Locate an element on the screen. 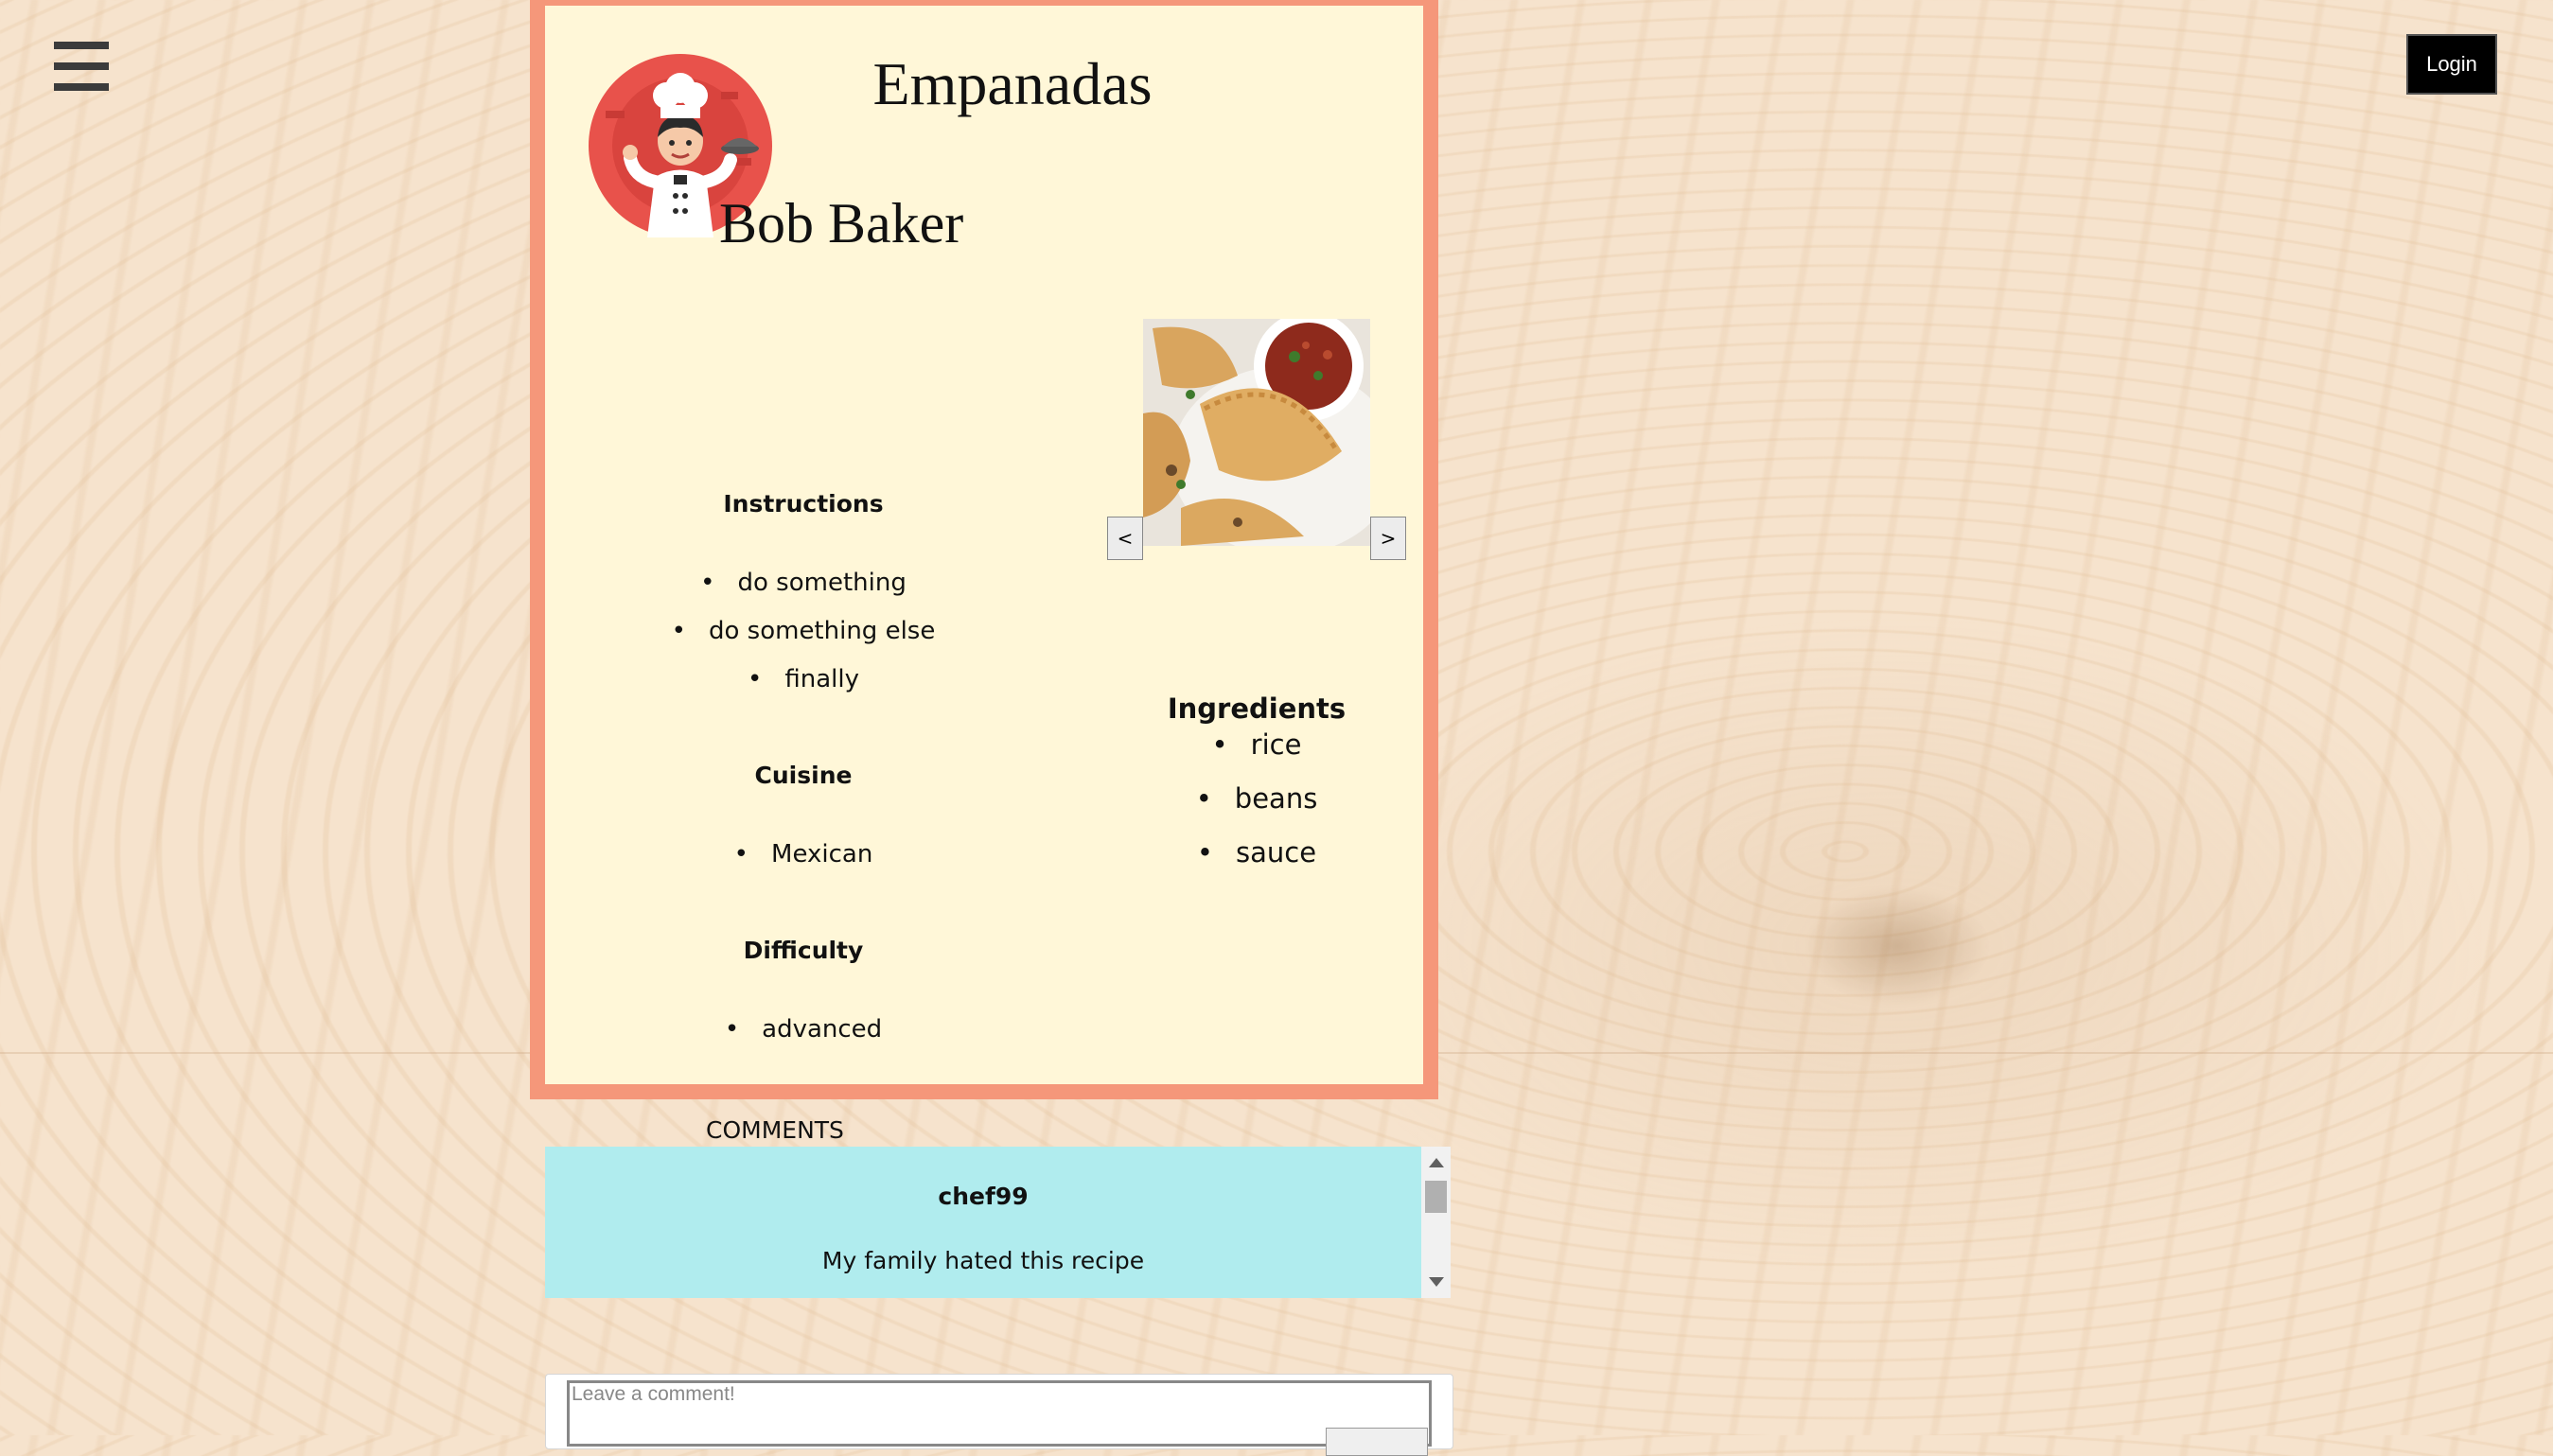  comment-username: chef99 is located at coordinates (983, 1196).